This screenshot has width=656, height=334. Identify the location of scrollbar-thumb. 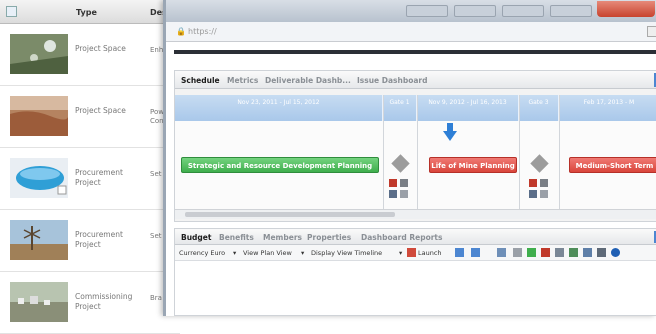
(290, 214).